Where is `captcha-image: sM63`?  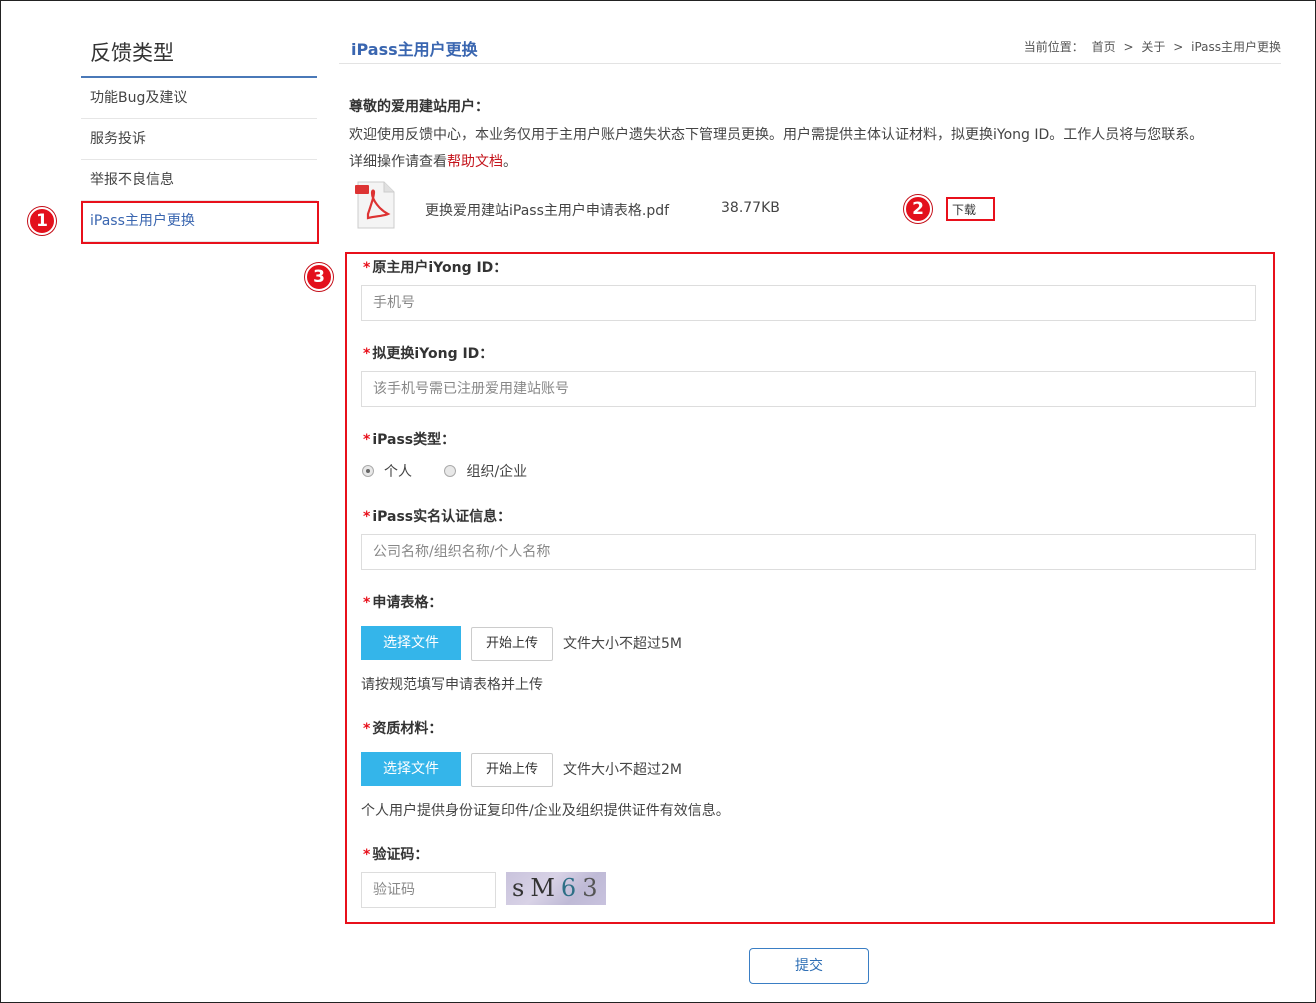
captcha-image: sM63 is located at coordinates (556, 888).